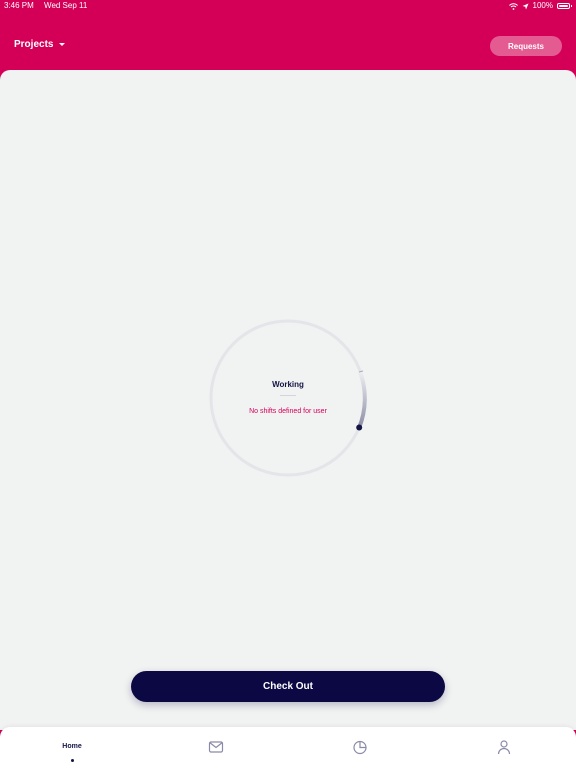 The height and width of the screenshot is (768, 576). I want to click on status-divider, so click(288, 395).